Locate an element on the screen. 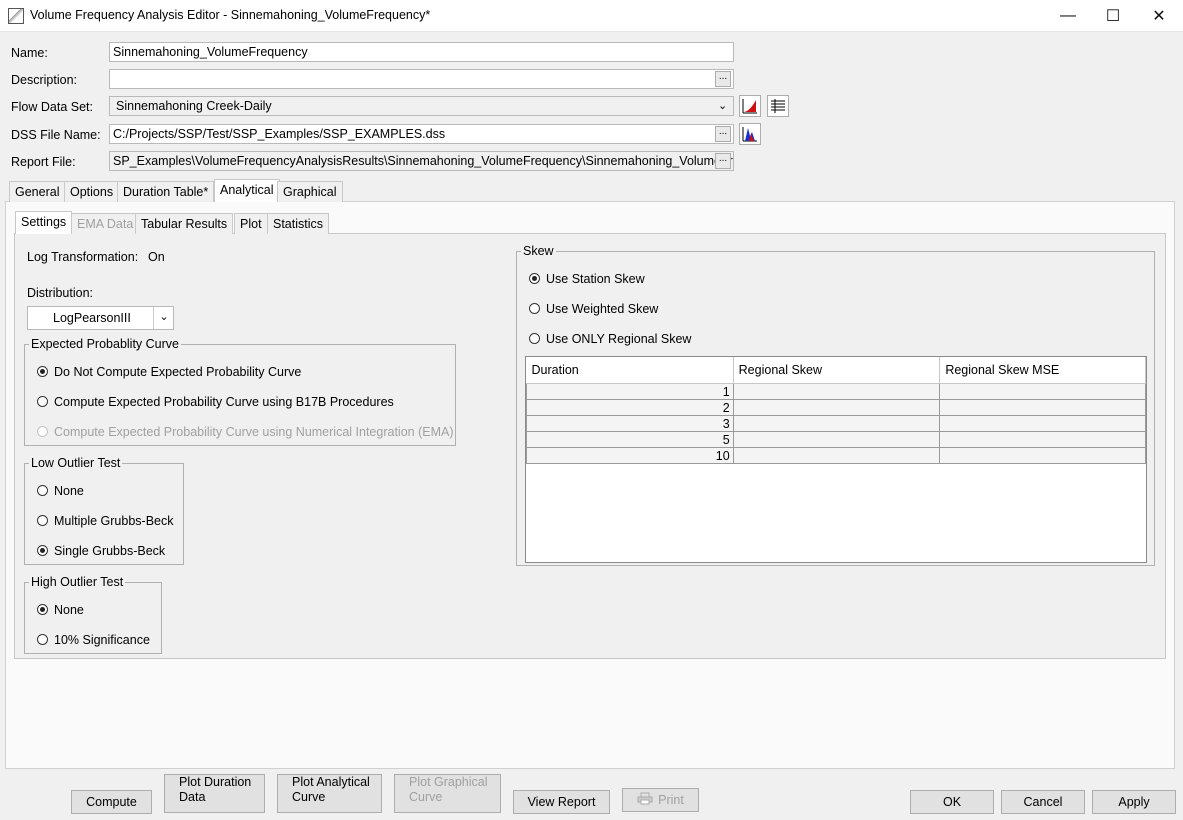  maximize-icon: ☐ is located at coordinates (1113, 15).